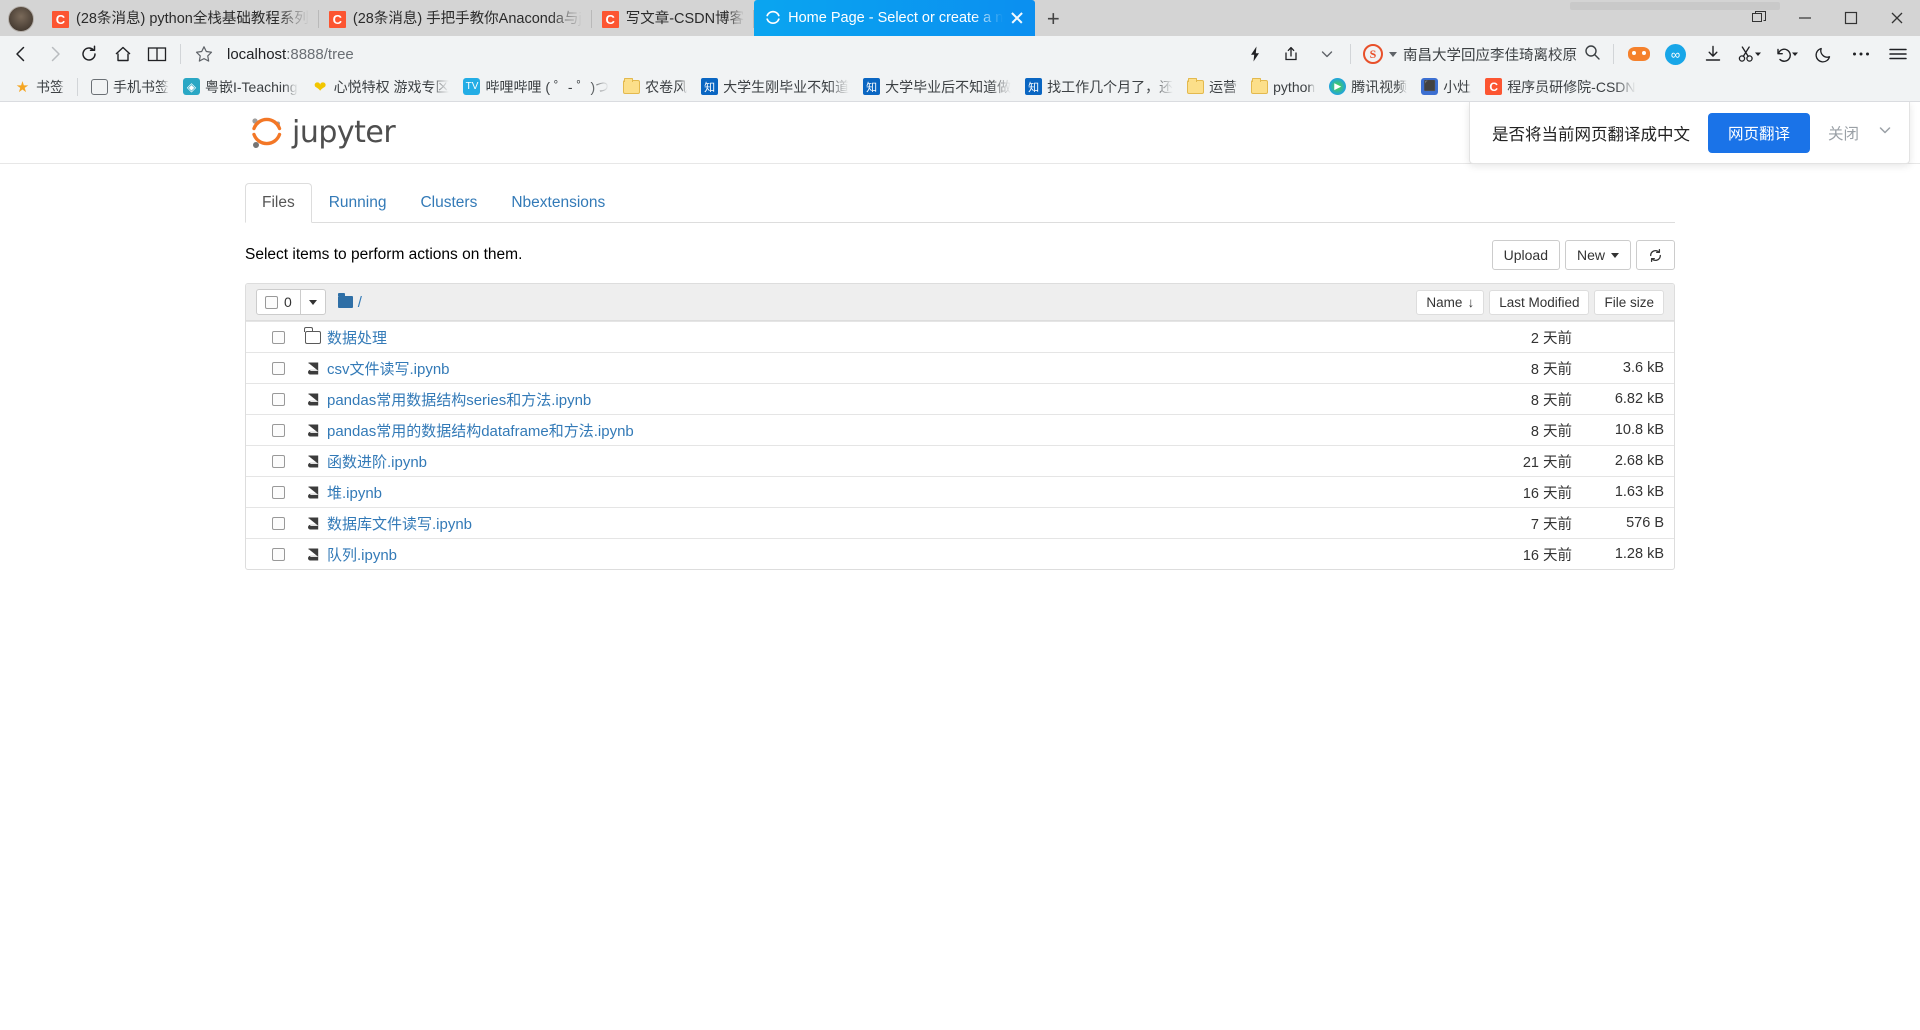 The image size is (1920, 1030). What do you see at coordinates (1638, 54) in the screenshot?
I see `game-controller-icon` at bounding box center [1638, 54].